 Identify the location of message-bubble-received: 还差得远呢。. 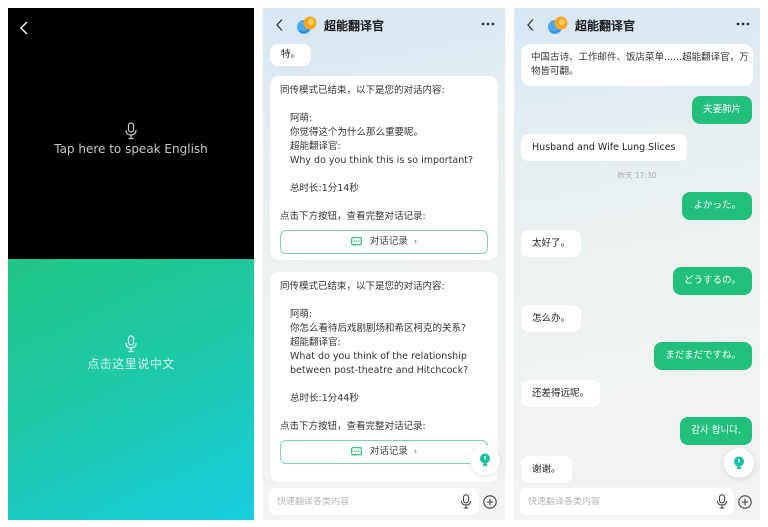
(561, 393).